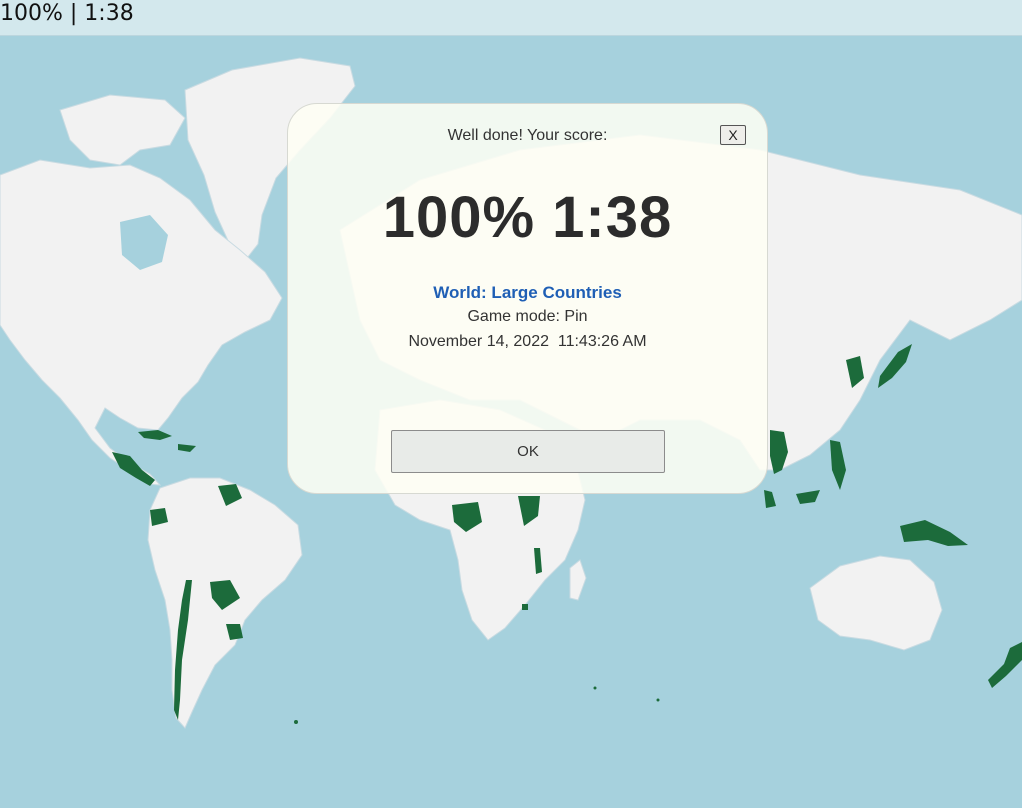 The width and height of the screenshot is (1022, 808). What do you see at coordinates (122, 130) in the screenshot?
I see `landmass-arctic-islands` at bounding box center [122, 130].